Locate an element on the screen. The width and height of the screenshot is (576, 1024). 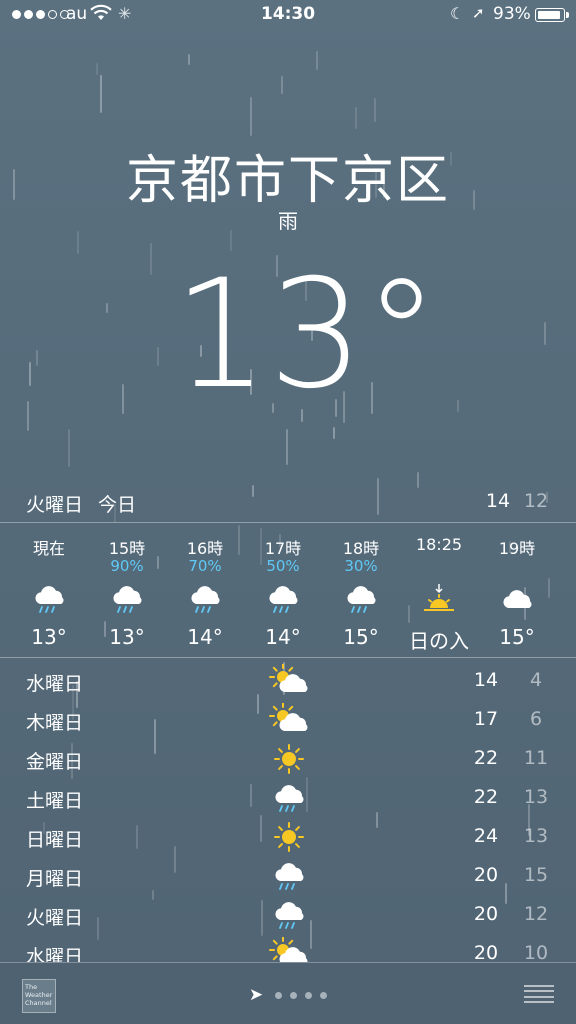
hour-temp: 日の入 is located at coordinates (439, 641).